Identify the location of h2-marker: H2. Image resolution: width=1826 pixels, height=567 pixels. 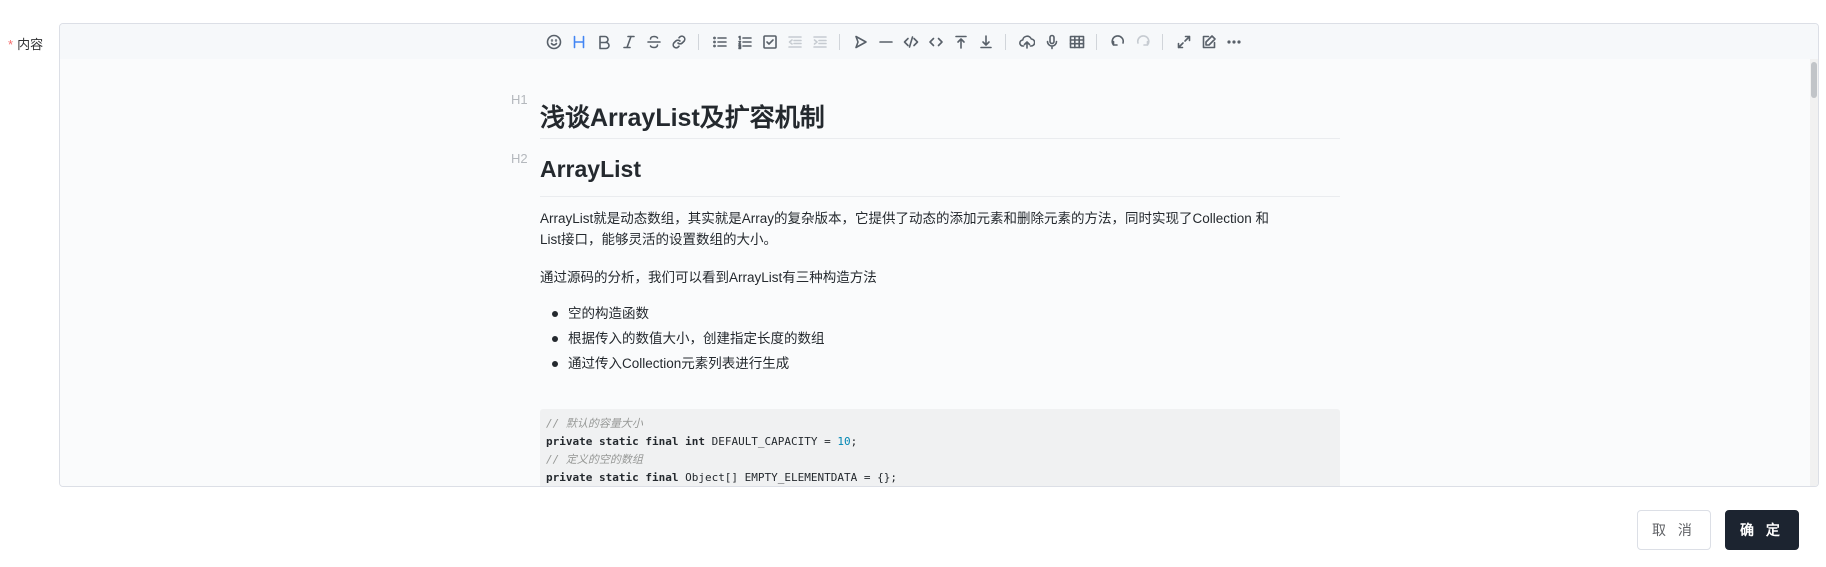
(519, 158).